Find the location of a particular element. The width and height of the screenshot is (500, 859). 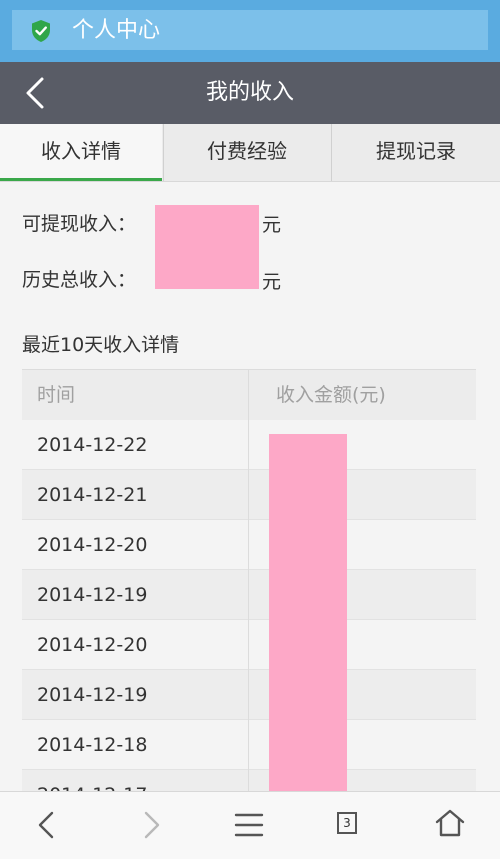

total-unit: 元 is located at coordinates (272, 282).